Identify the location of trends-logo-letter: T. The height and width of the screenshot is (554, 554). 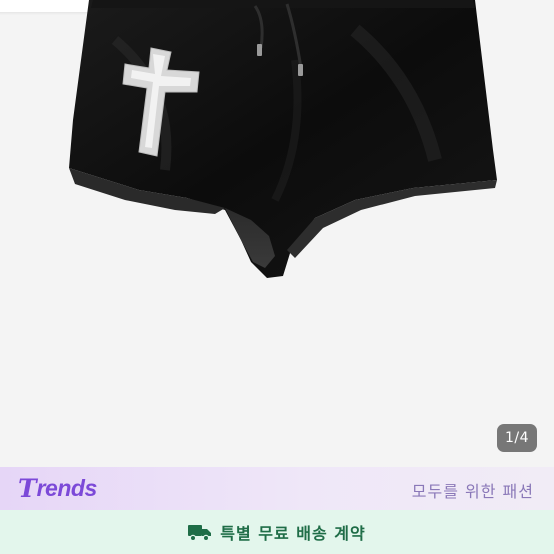
(27, 488).